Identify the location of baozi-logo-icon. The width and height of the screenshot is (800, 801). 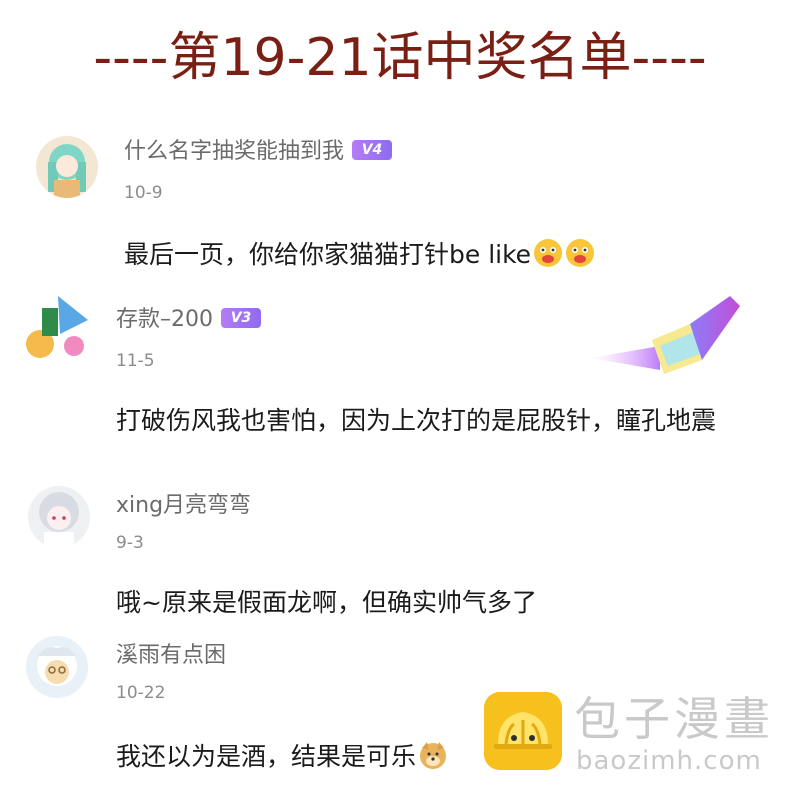
(523, 731).